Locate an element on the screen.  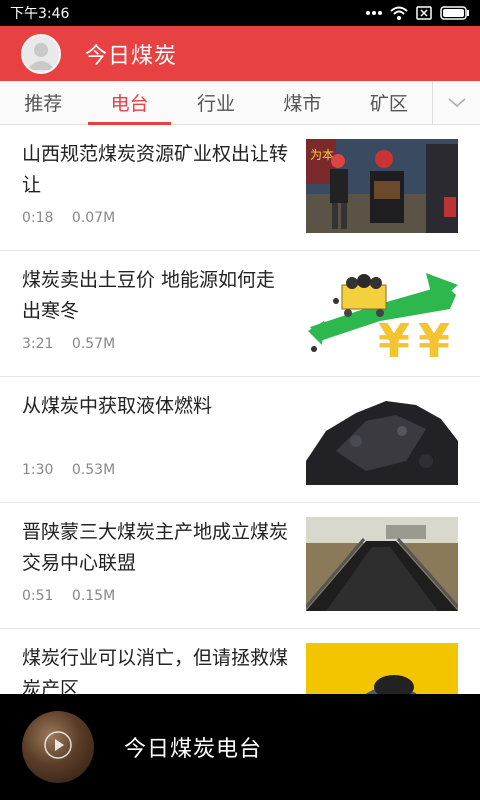
play-icon is located at coordinates (58, 747).